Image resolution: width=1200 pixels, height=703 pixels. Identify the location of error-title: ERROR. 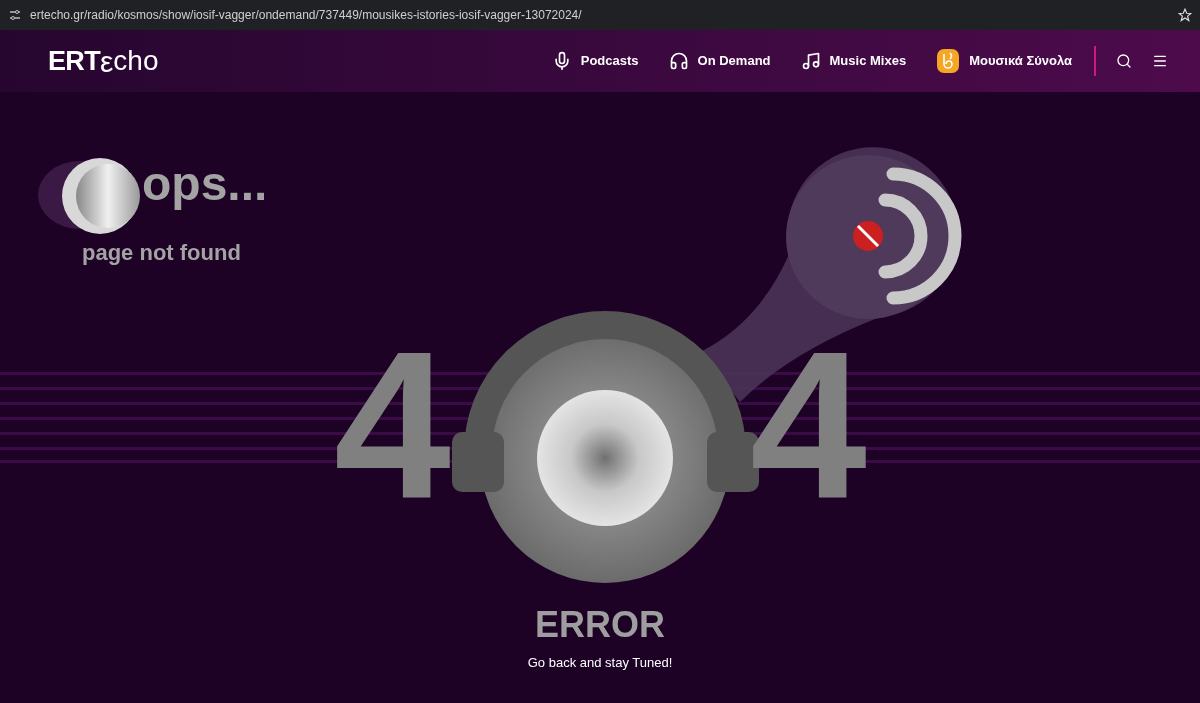
(600, 625).